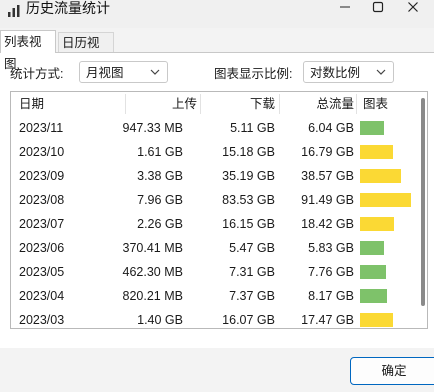 The width and height of the screenshot is (434, 392). Describe the element at coordinates (37, 74) in the screenshot. I see `stat-mode-label: 统计方式:` at that location.